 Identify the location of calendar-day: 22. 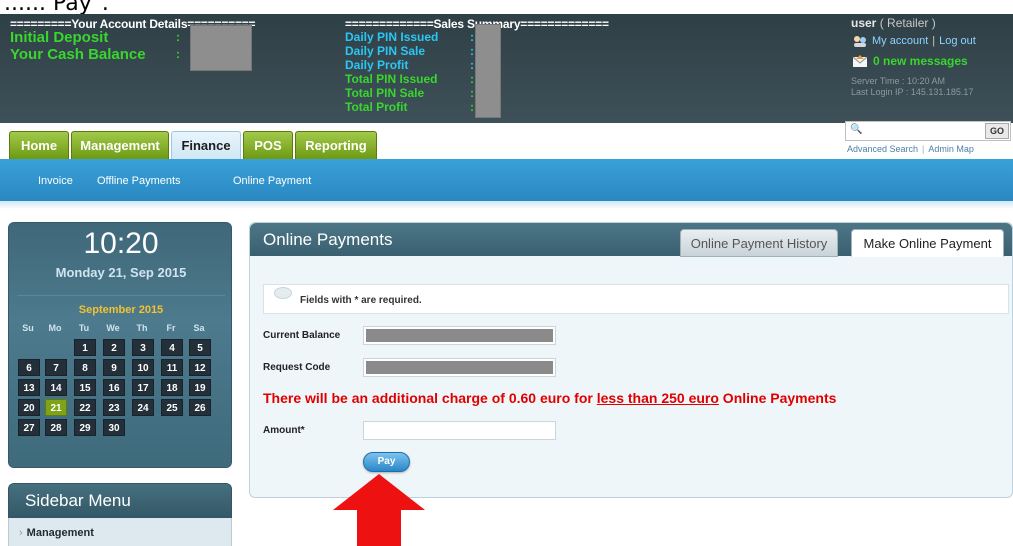
(85, 407).